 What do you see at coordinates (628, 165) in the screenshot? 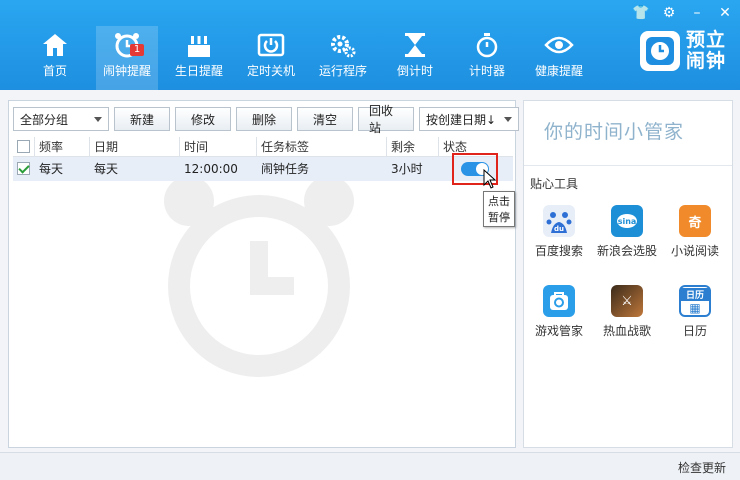
I see `divider` at bounding box center [628, 165].